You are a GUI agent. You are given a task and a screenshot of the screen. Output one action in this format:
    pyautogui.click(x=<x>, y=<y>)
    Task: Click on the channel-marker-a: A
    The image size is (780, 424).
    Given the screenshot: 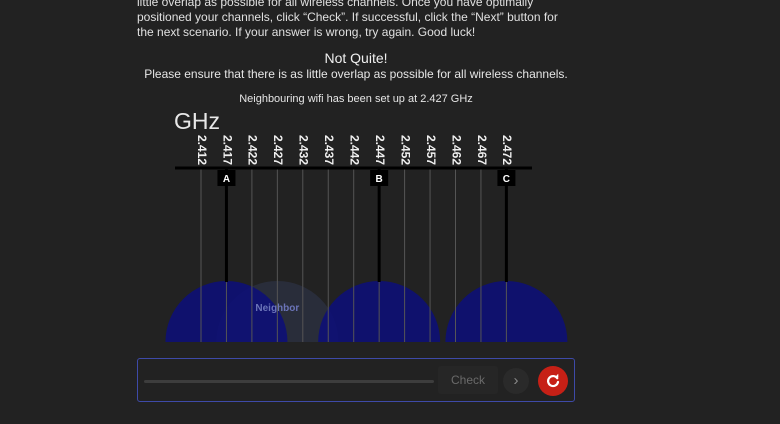 What is the action you would take?
    pyautogui.click(x=226, y=178)
    